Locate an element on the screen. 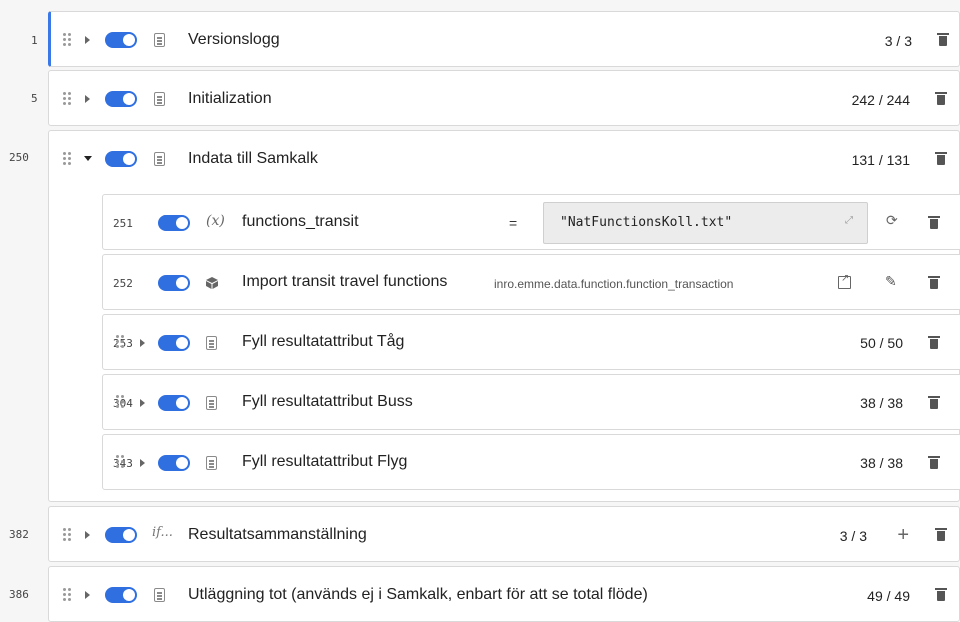 The height and width of the screenshot is (622, 960). line-number: 250 is located at coordinates (19, 157).